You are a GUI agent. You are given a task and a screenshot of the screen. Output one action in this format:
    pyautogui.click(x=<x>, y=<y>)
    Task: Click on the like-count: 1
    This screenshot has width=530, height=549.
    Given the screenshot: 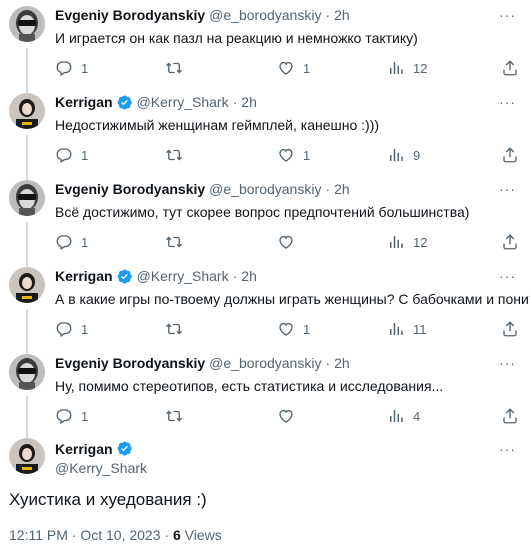 What is the action you would take?
    pyautogui.click(x=307, y=155)
    